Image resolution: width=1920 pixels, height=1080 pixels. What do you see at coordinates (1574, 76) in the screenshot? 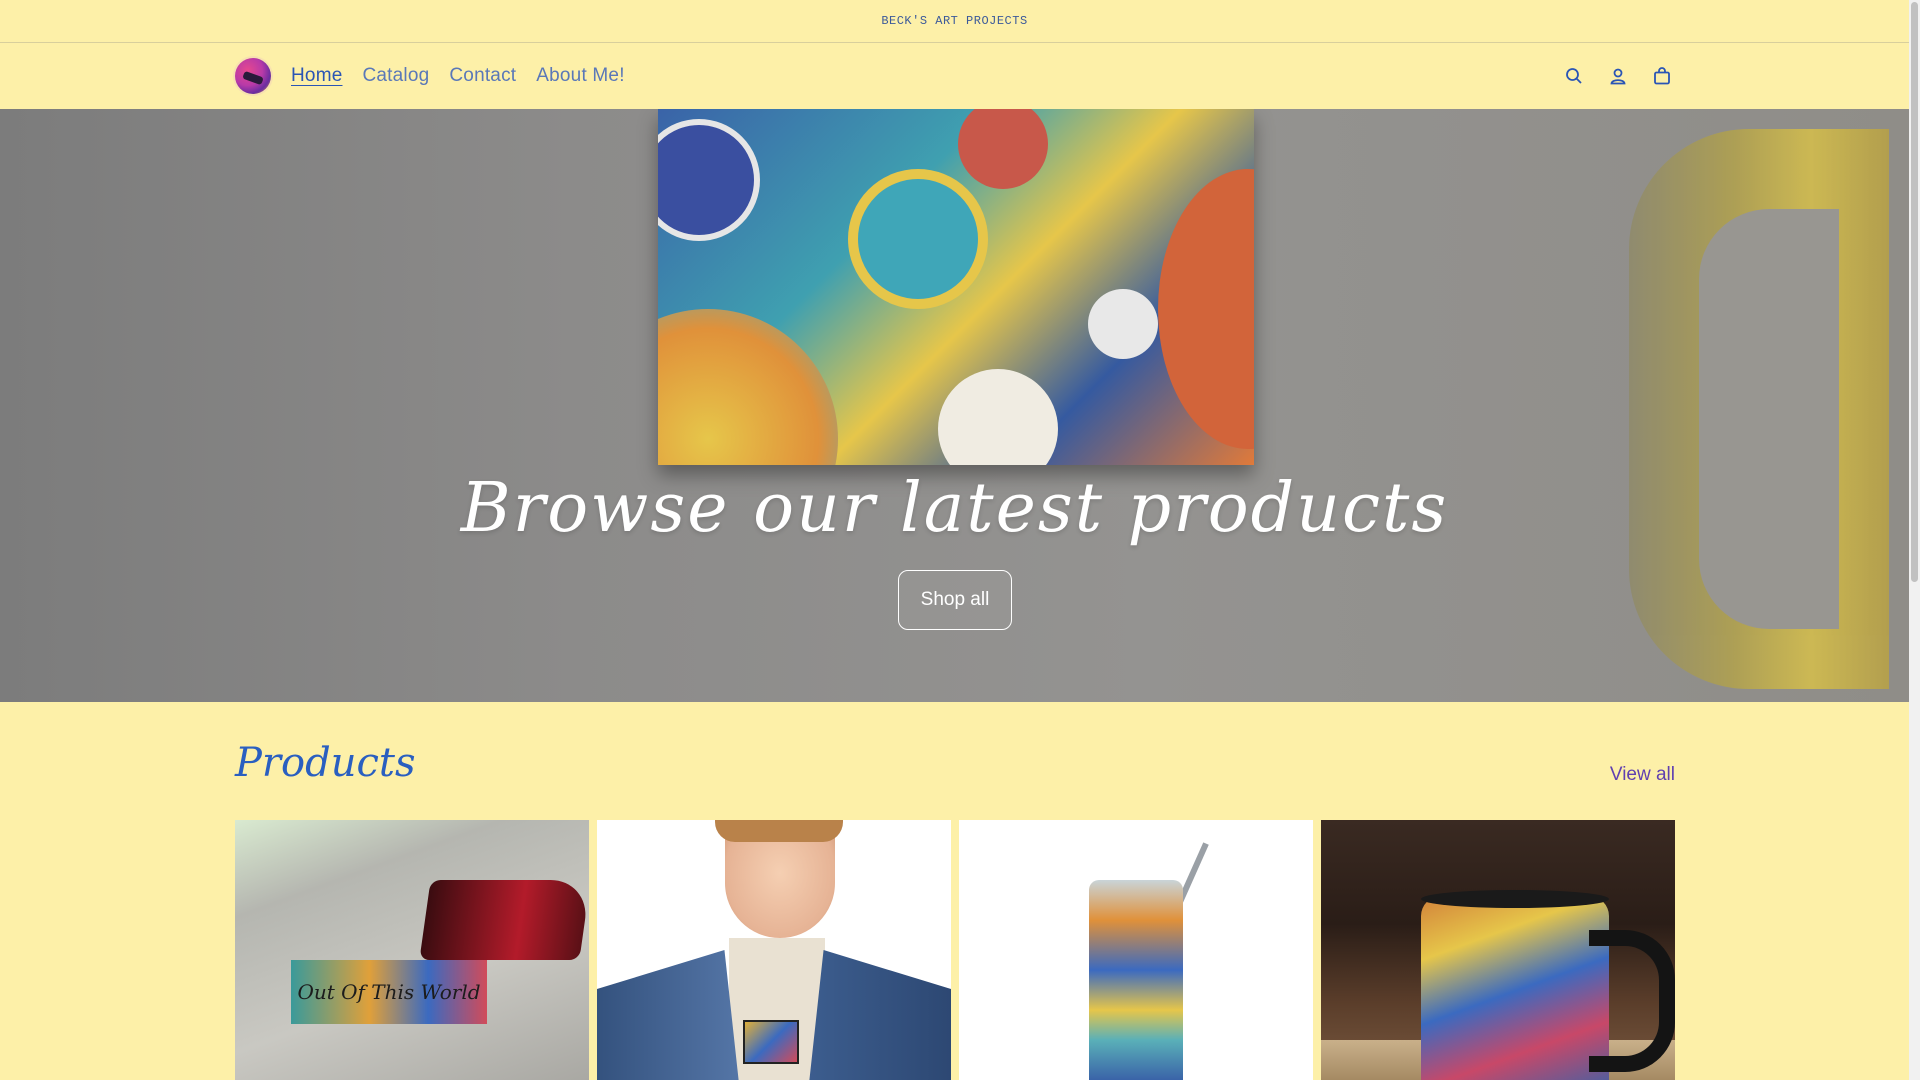
I see `search-icon` at bounding box center [1574, 76].